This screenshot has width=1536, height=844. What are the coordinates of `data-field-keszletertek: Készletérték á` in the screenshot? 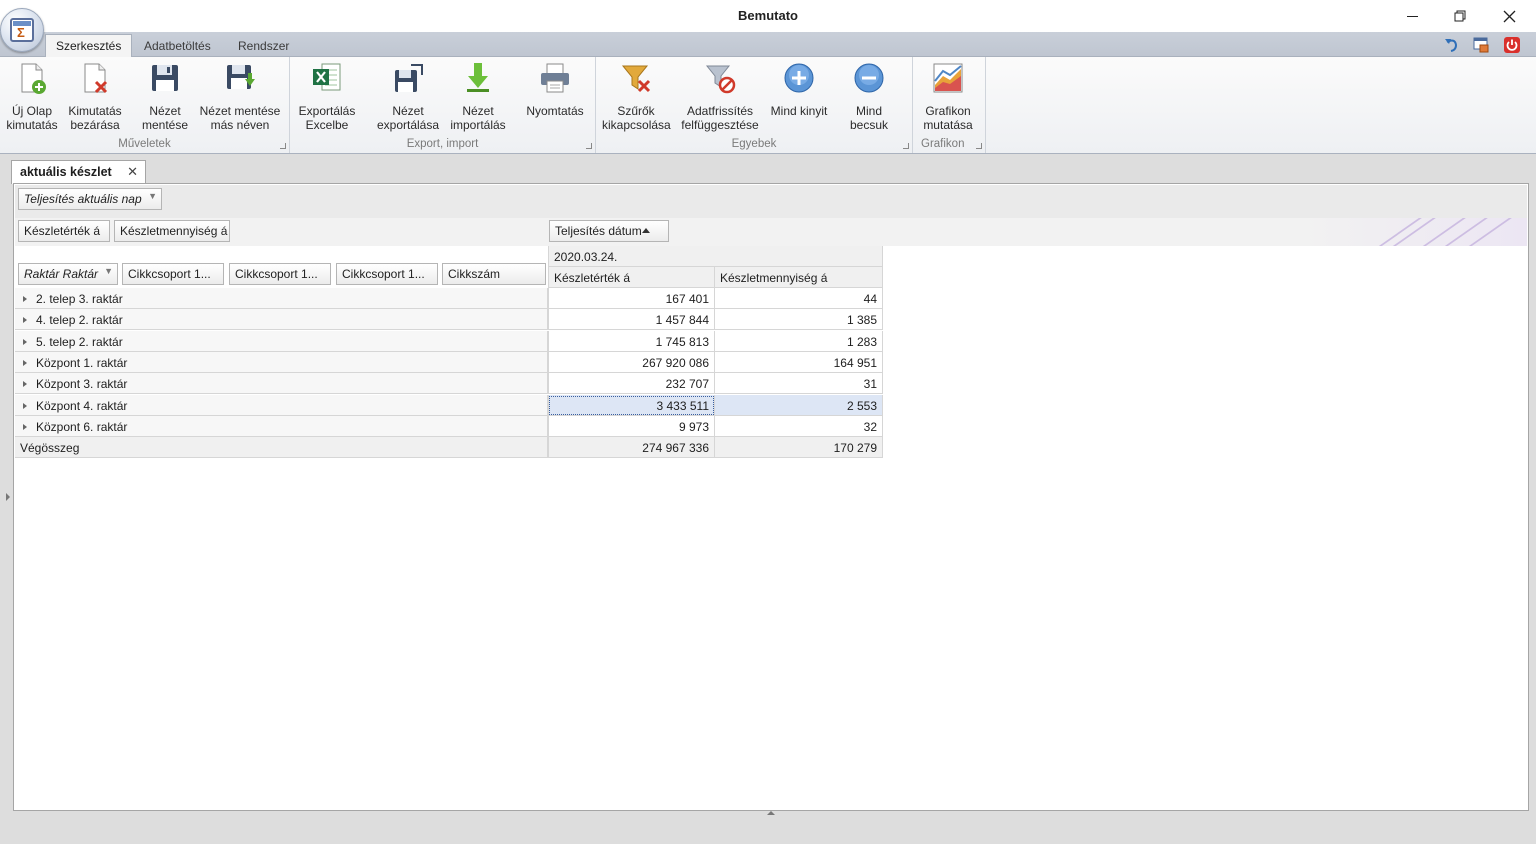 It's located at (64, 231).